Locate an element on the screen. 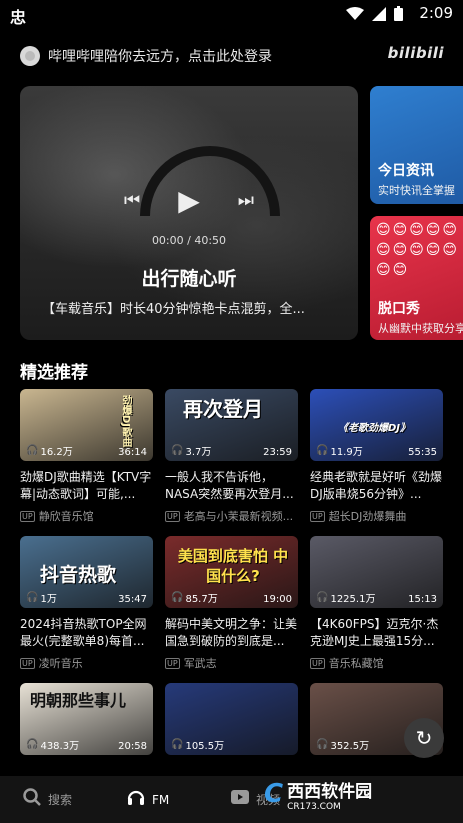  play-icon: ▶ is located at coordinates (189, 200).